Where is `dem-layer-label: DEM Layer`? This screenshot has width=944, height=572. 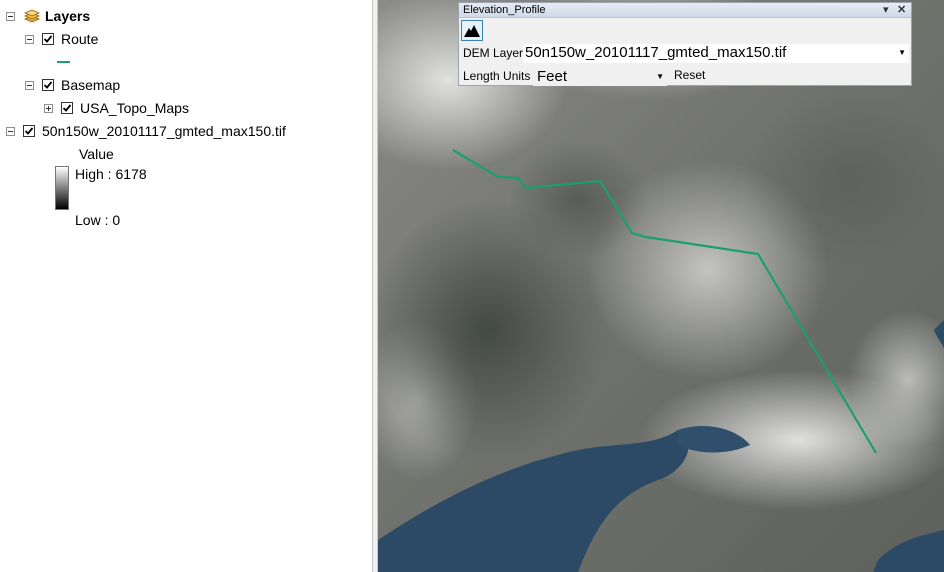 dem-layer-label: DEM Layer is located at coordinates (493, 53).